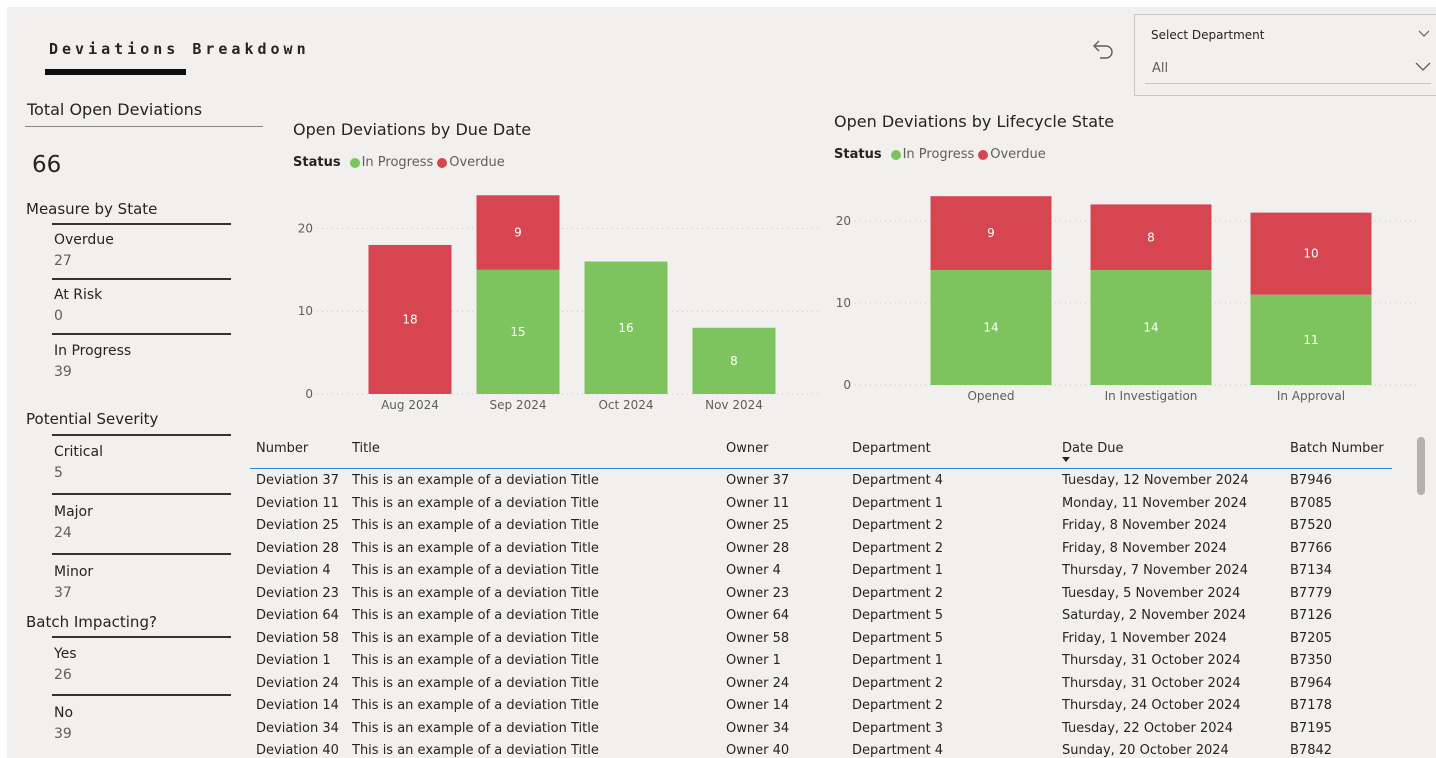 This screenshot has width=1436, height=758. Describe the element at coordinates (747, 448) in the screenshot. I see `column-header-owner: Owner` at that location.